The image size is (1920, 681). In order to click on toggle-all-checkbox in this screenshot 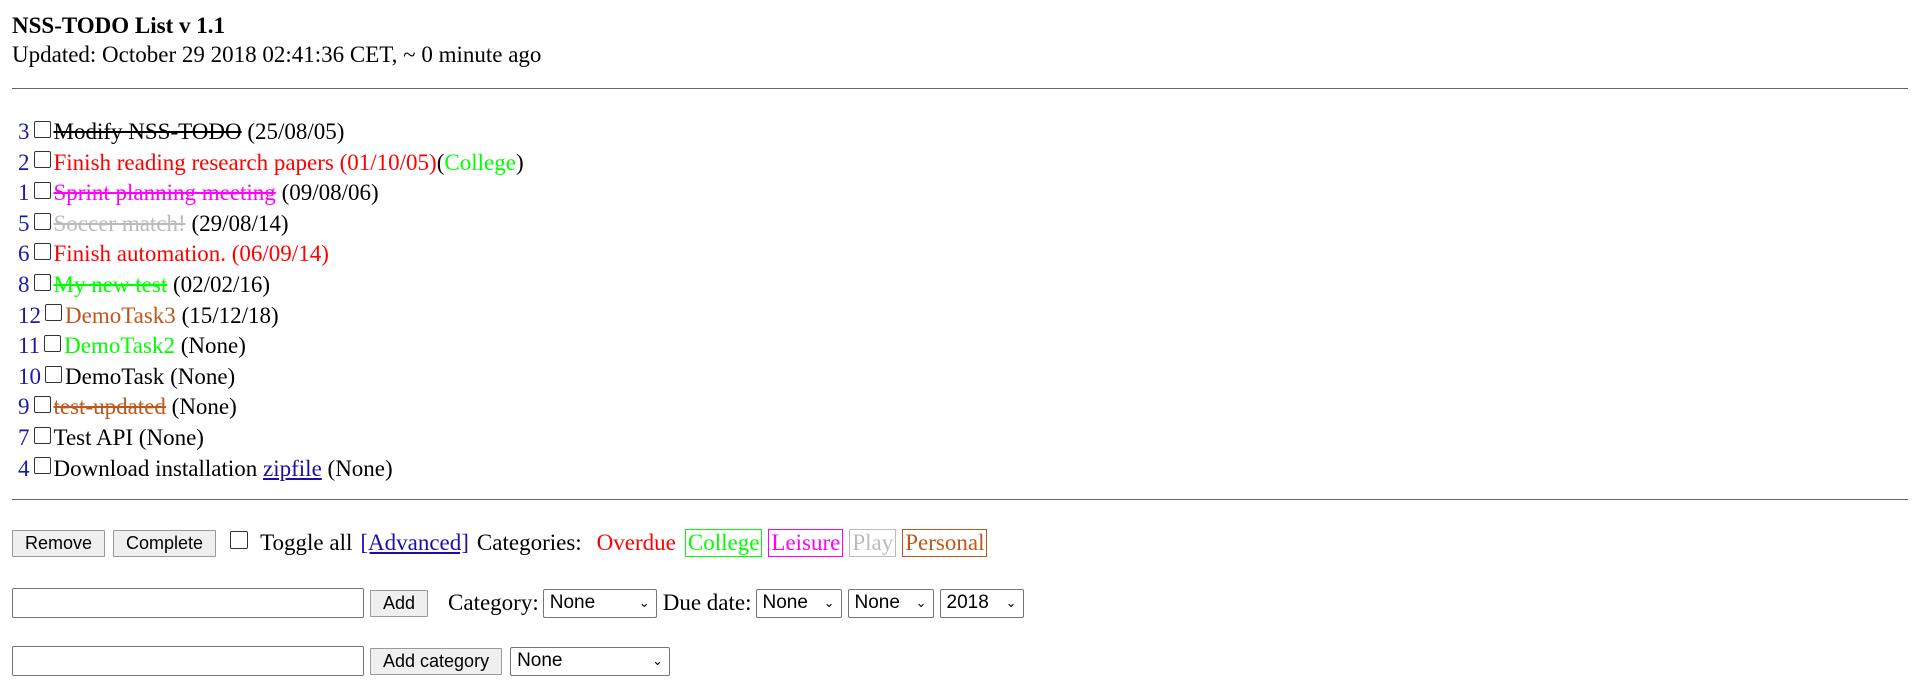, I will do `click(239, 540)`.